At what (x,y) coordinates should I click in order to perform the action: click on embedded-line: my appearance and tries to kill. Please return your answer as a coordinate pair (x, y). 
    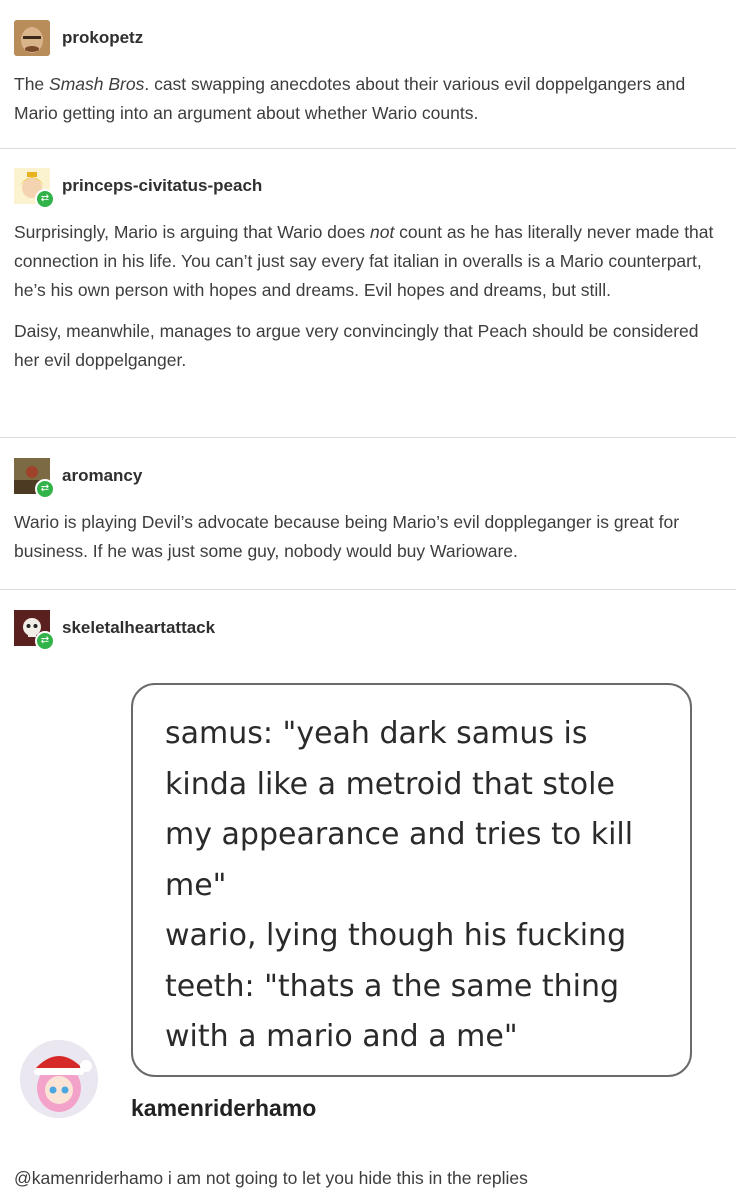
    Looking at the image, I should click on (399, 834).